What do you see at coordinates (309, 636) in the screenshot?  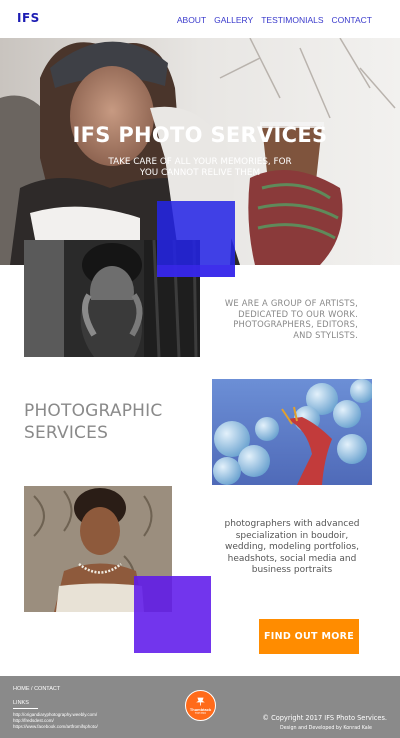 I see `find-out-more-button: FIND OUT MORE` at bounding box center [309, 636].